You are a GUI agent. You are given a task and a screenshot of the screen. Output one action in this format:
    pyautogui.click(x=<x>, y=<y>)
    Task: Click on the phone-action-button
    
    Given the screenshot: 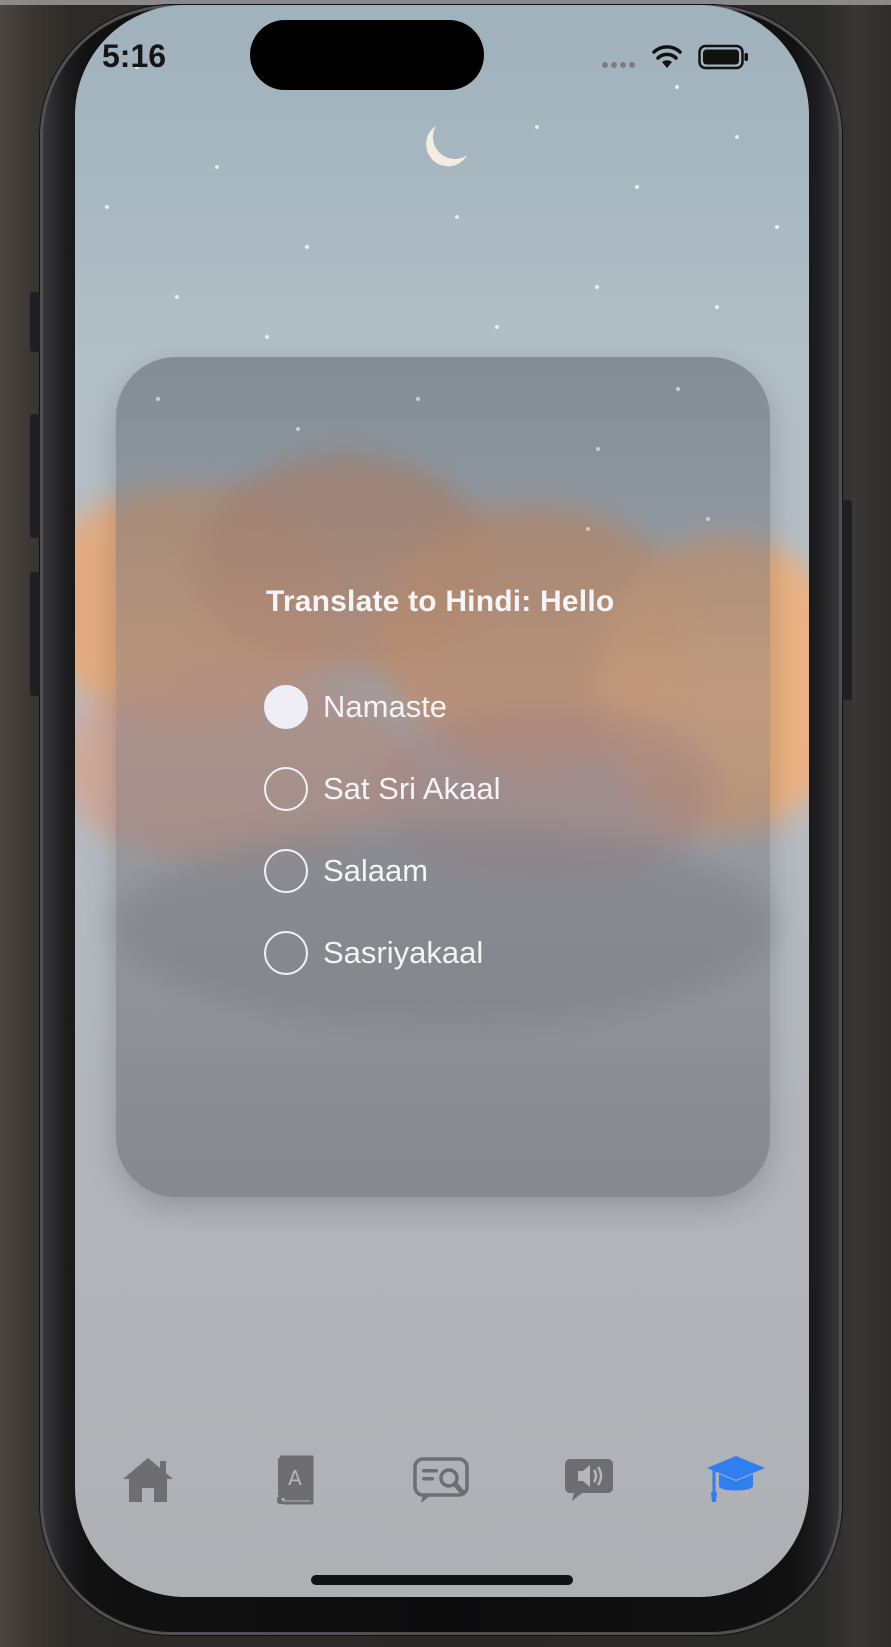 What is the action you would take?
    pyautogui.click(x=35, y=322)
    